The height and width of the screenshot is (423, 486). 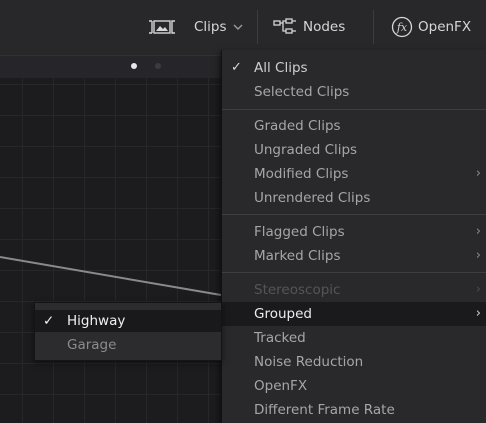 I want to click on page-indicator-active, so click(x=134, y=66).